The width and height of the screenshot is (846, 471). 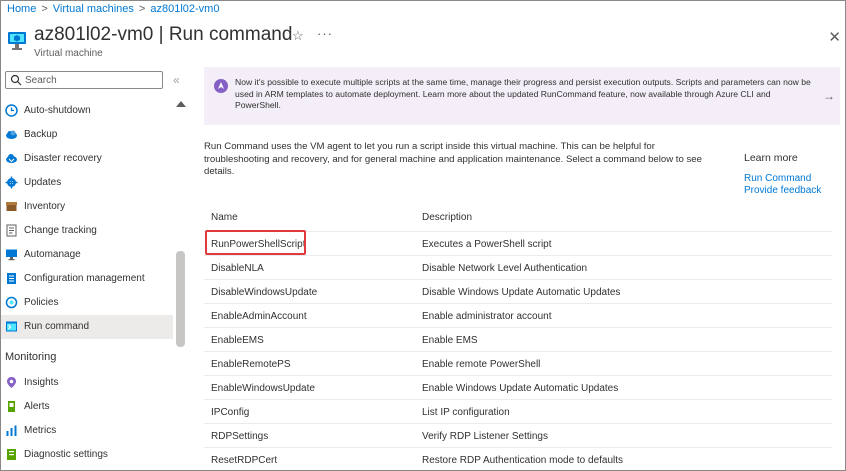 I want to click on star-icon: ☆, so click(x=298, y=36).